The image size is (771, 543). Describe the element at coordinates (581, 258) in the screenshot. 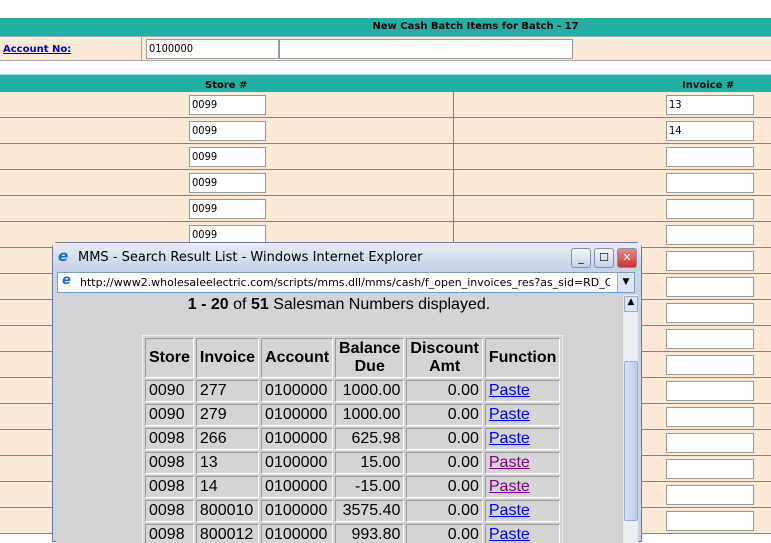

I see `minimize-button: _` at that location.